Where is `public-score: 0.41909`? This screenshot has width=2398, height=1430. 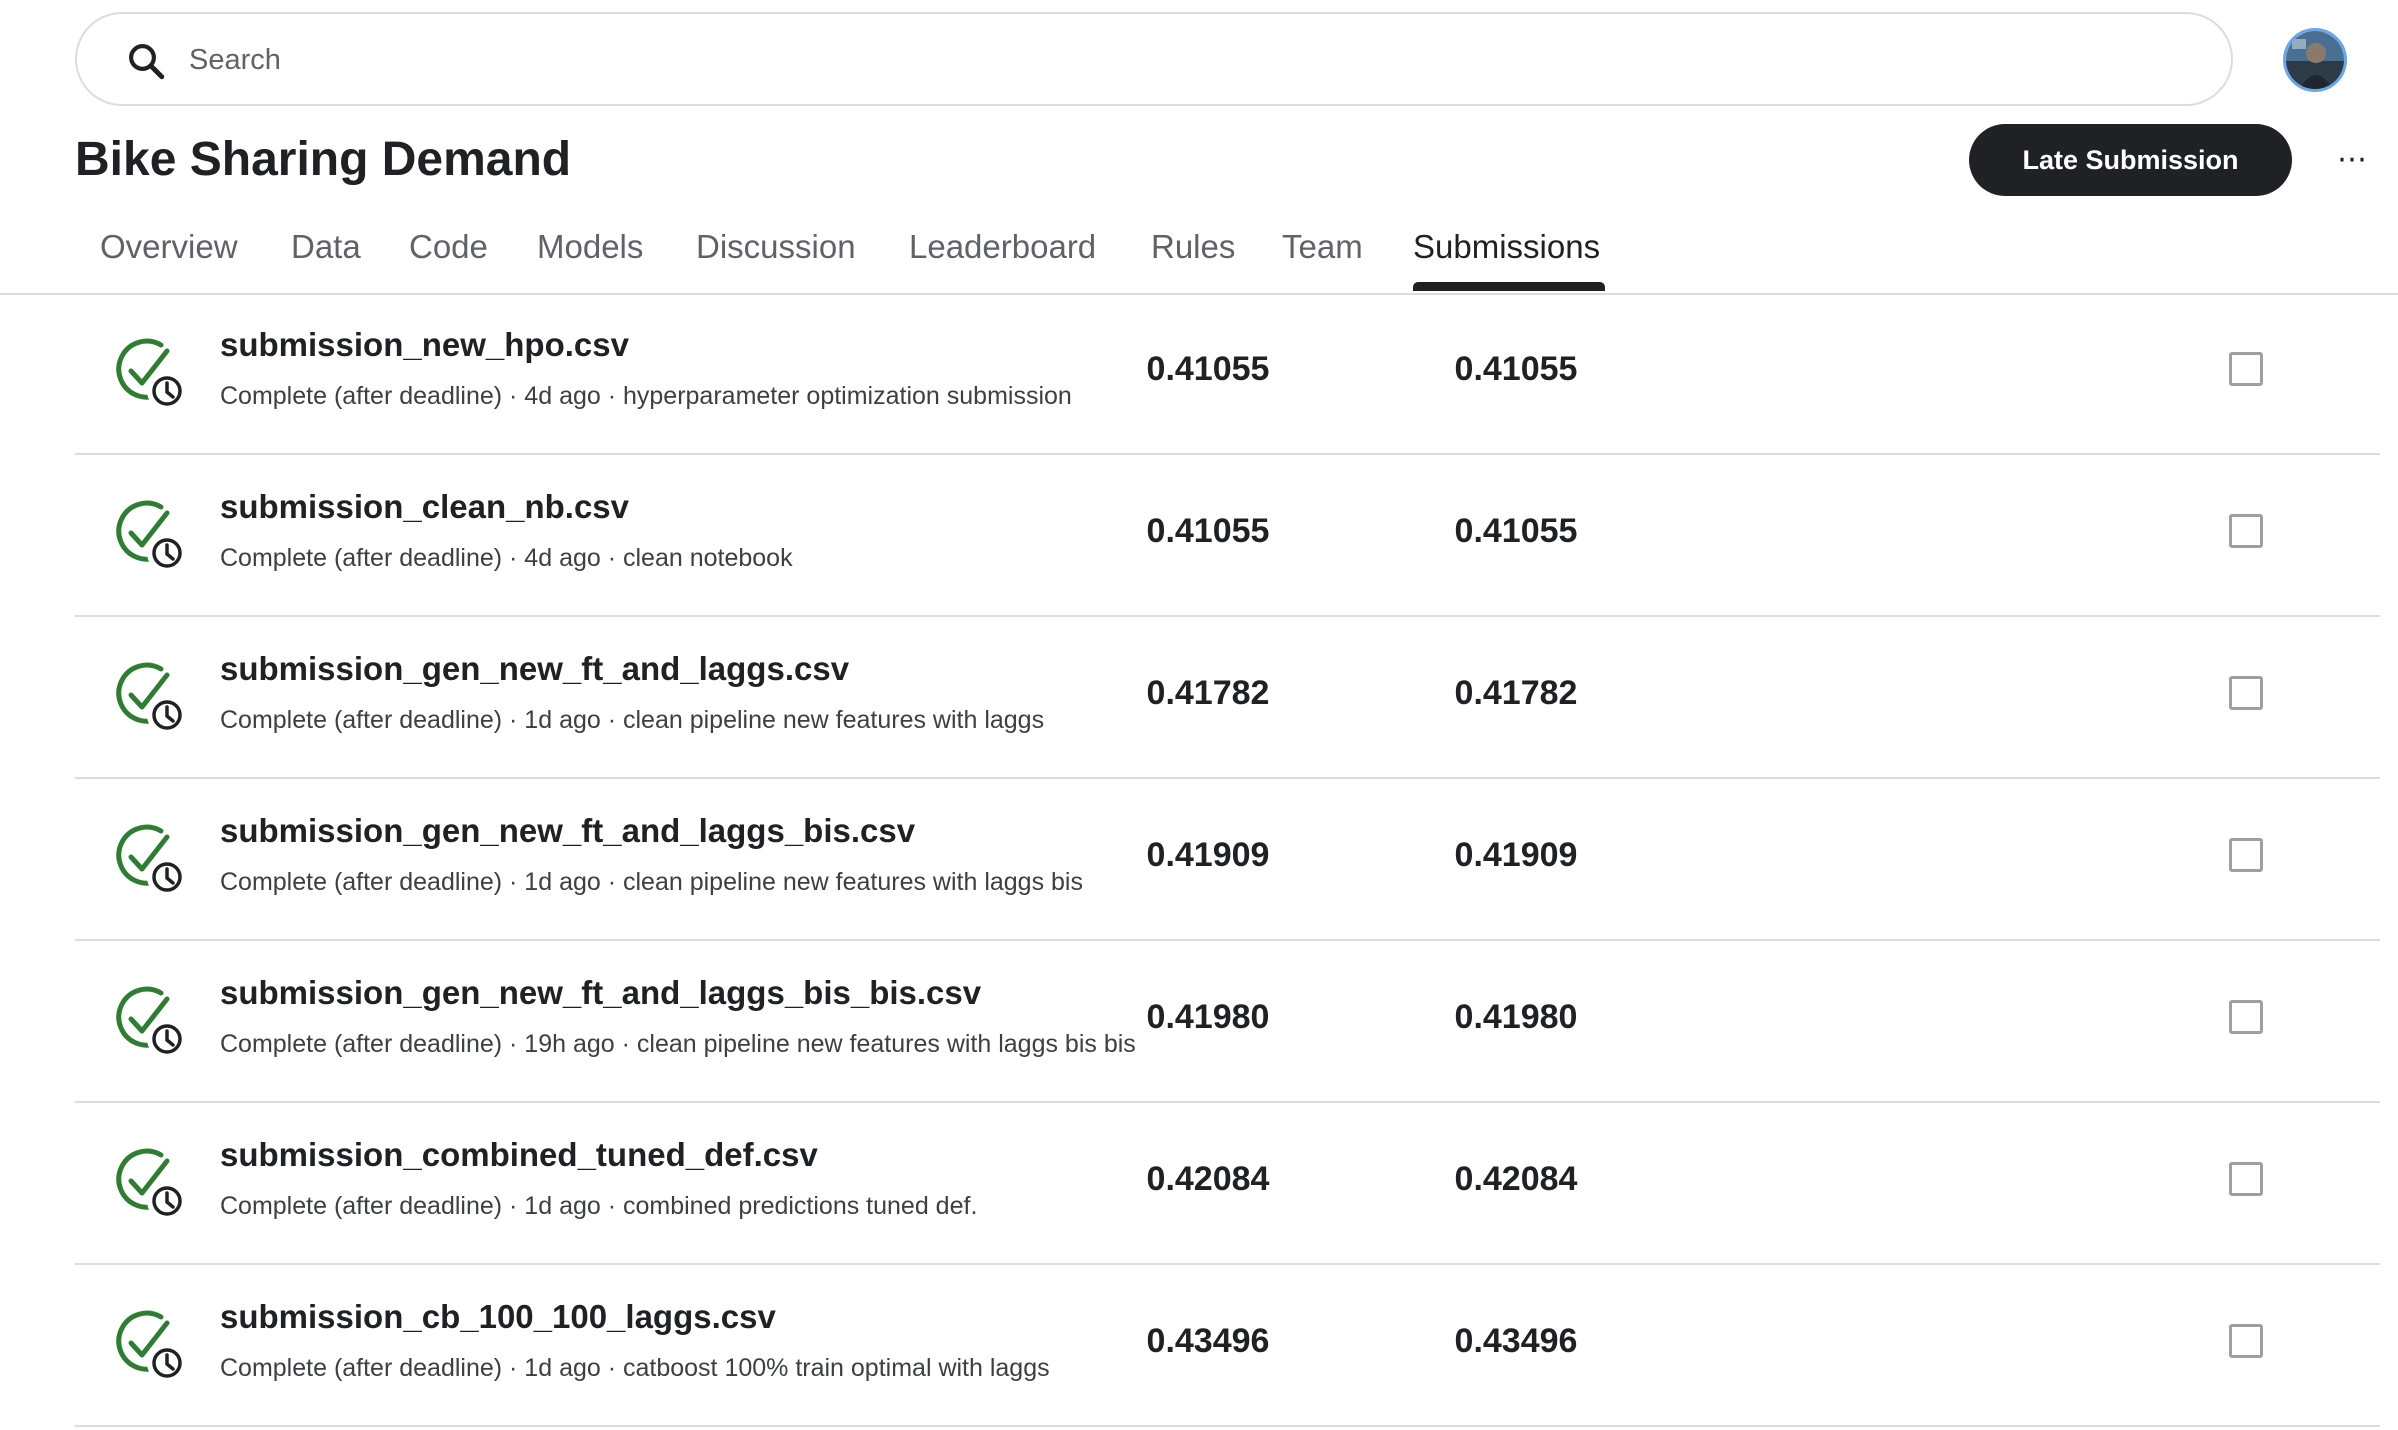 public-score: 0.41909 is located at coordinates (1516, 855).